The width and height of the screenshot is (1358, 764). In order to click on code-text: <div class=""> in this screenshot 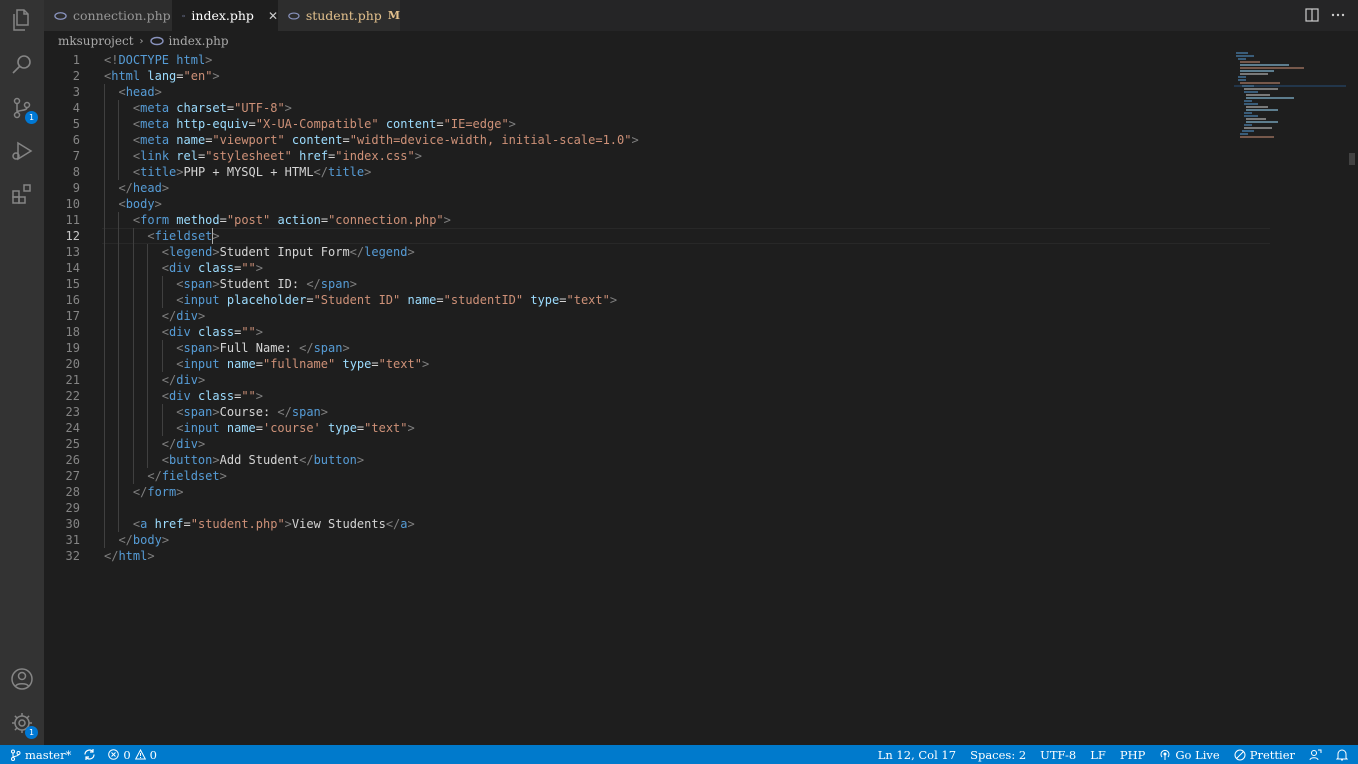, I will do `click(212, 396)`.